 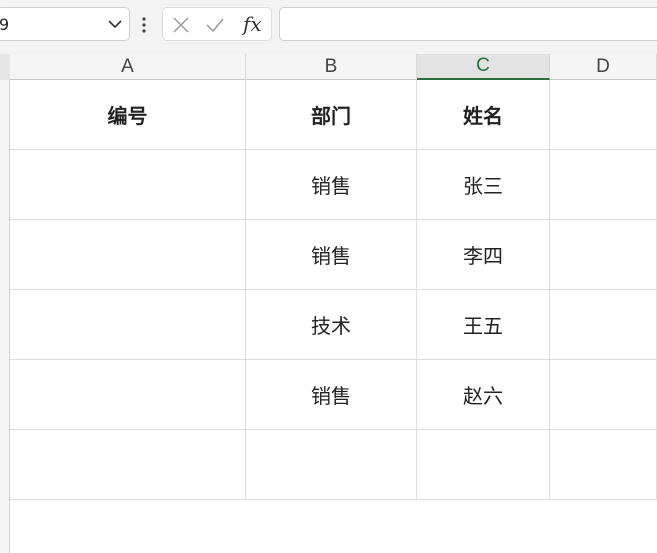 I want to click on cell-a6, so click(x=128, y=465).